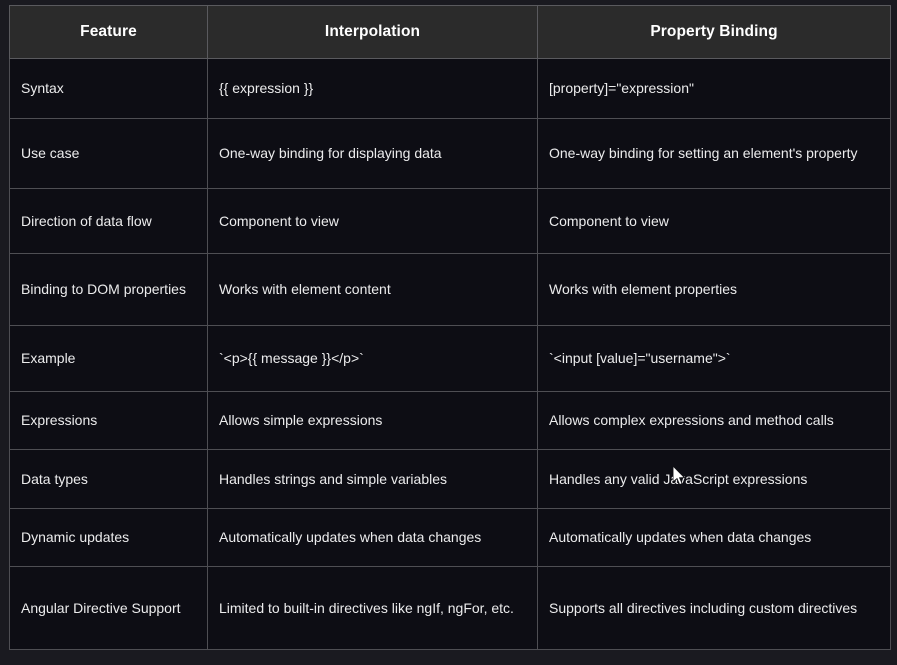 This screenshot has height=665, width=897. What do you see at coordinates (108, 289) in the screenshot?
I see `cell-feature: Binding to DOM properties` at bounding box center [108, 289].